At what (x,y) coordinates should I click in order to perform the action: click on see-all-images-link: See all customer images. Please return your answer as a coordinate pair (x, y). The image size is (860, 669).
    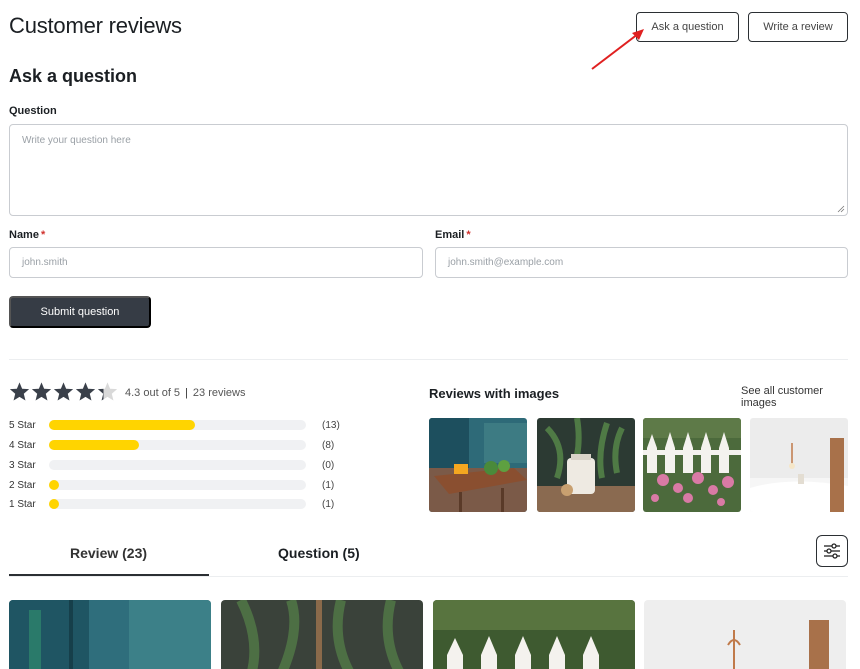
    Looking at the image, I should click on (800, 397).